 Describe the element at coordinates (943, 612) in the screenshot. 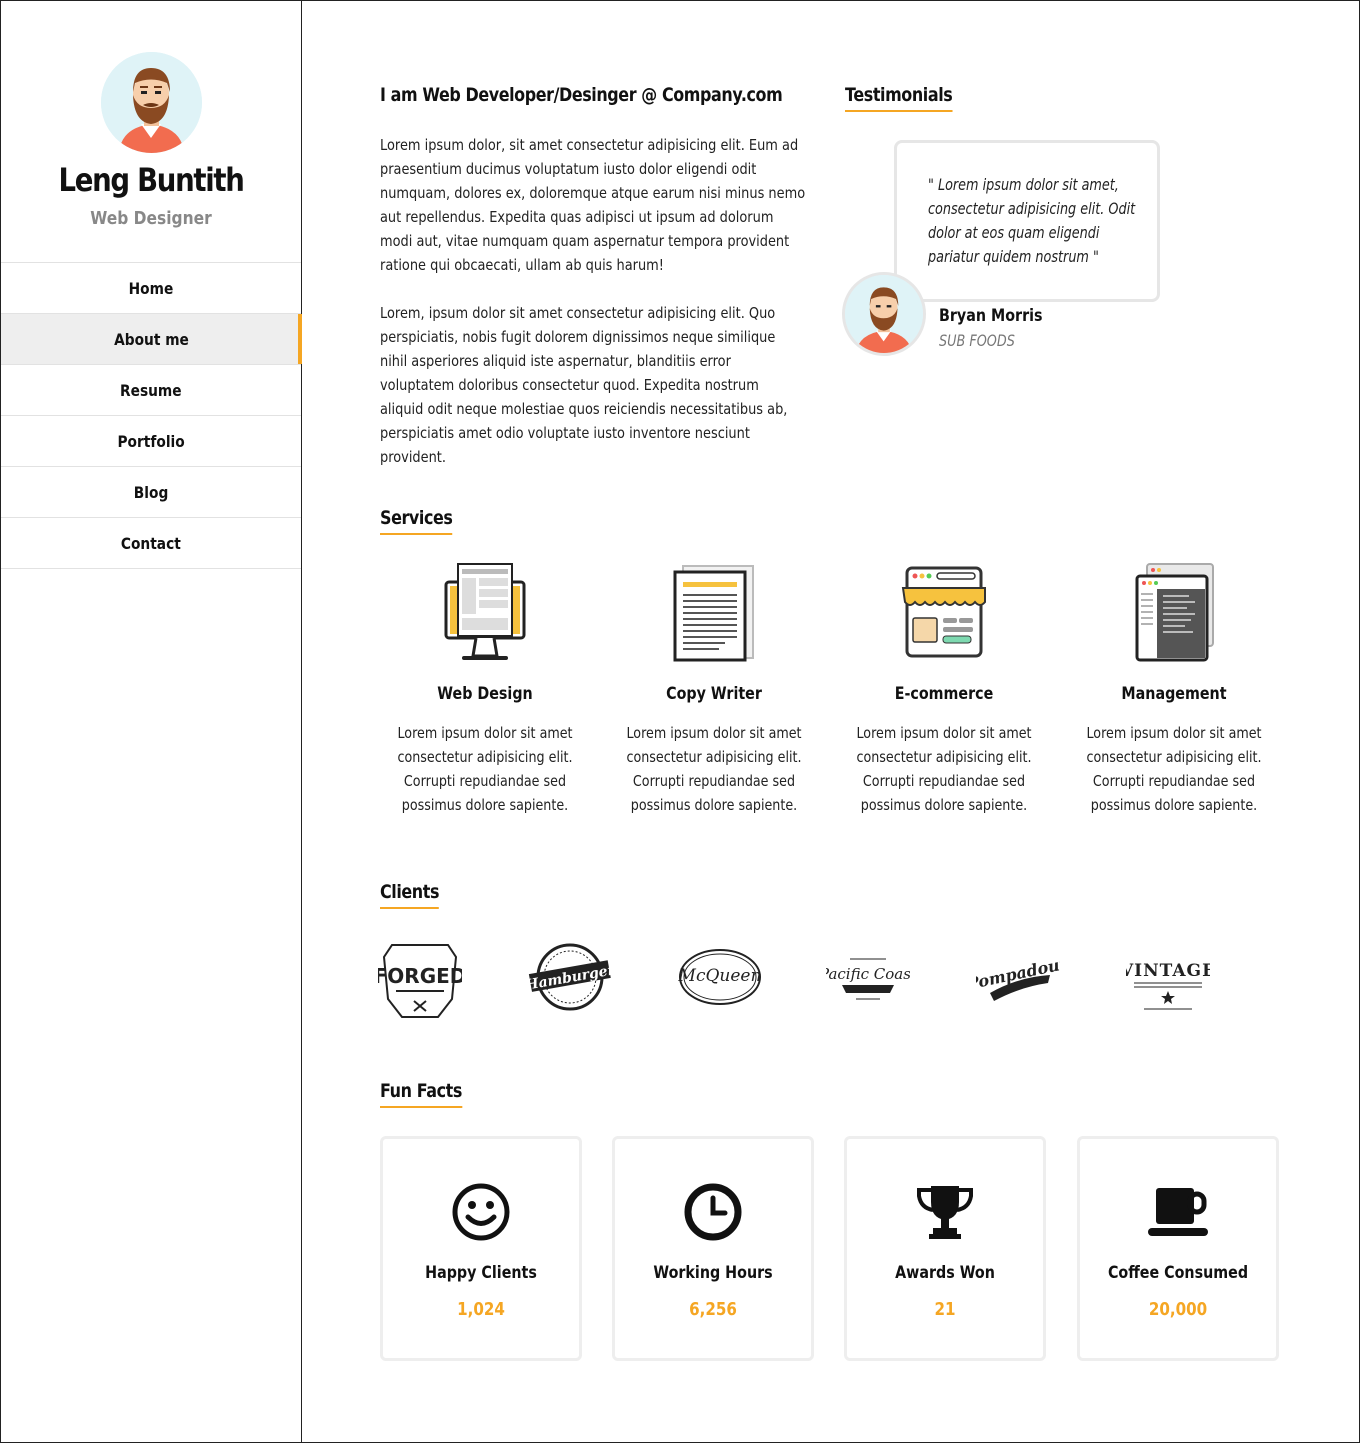

I see `storefront-icon` at that location.